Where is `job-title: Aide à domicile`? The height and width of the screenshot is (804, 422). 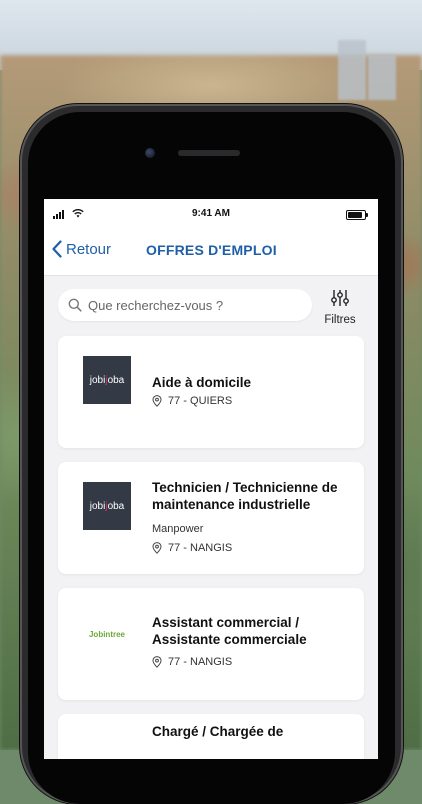
job-title: Aide à domicile is located at coordinates (202, 382).